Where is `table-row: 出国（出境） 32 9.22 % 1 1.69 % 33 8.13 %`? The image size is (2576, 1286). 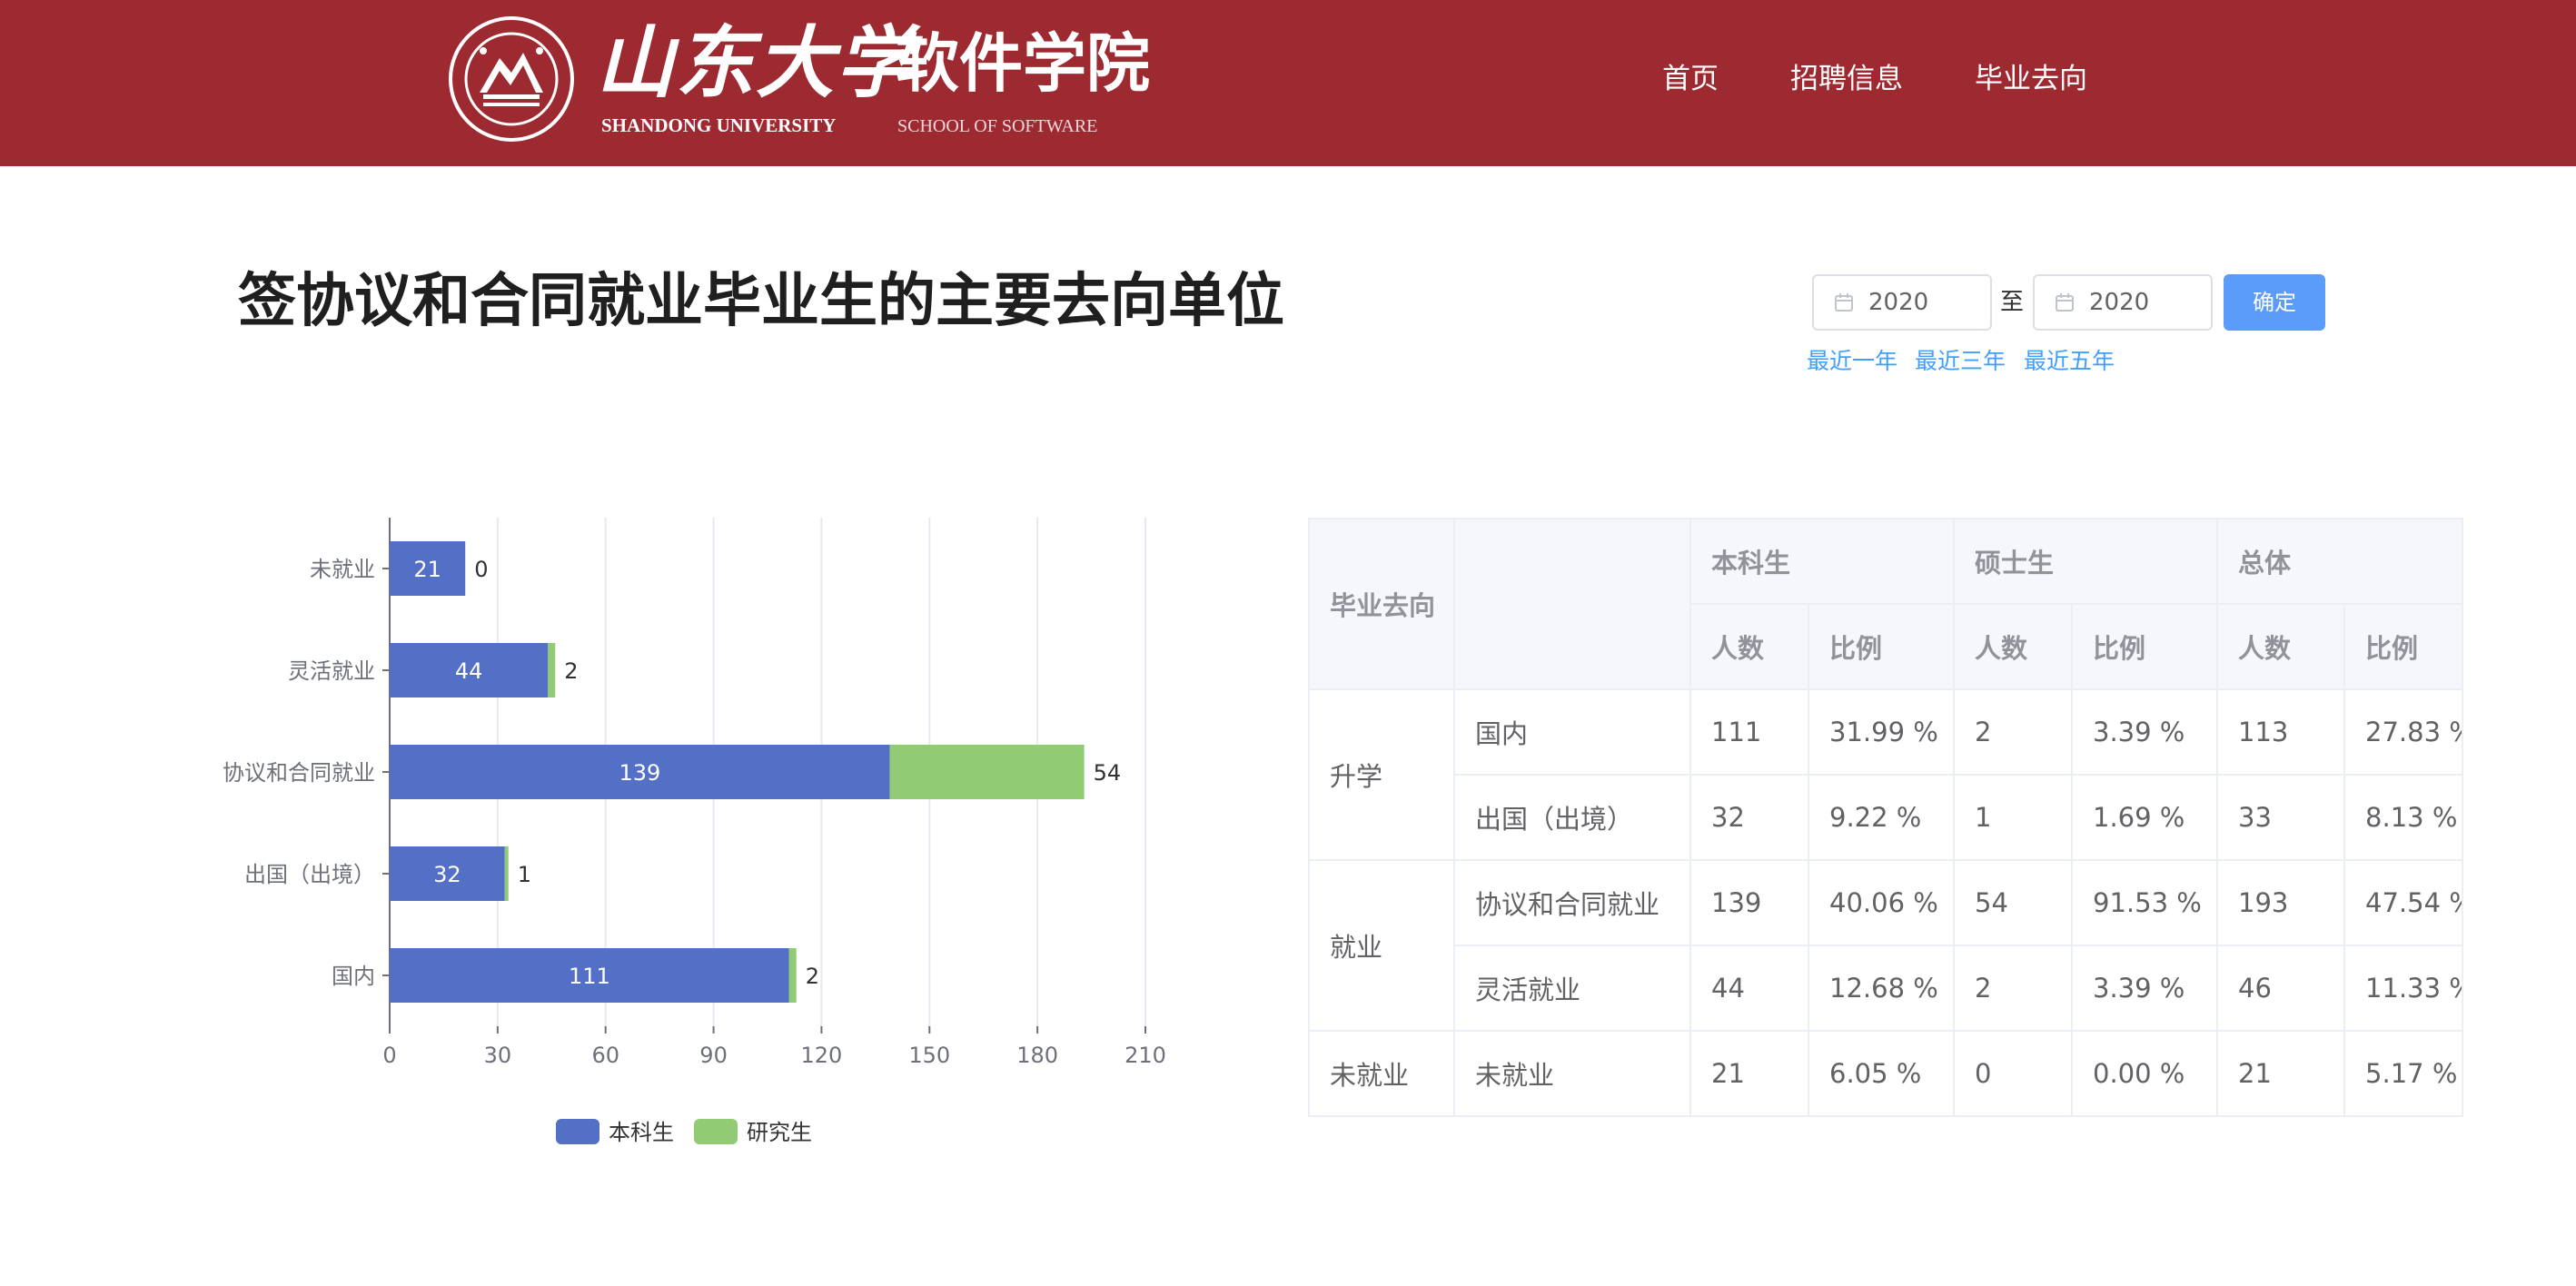 table-row: 出国（出境） 32 9.22 % 1 1.69 % 33 8.13 % is located at coordinates (1886, 817).